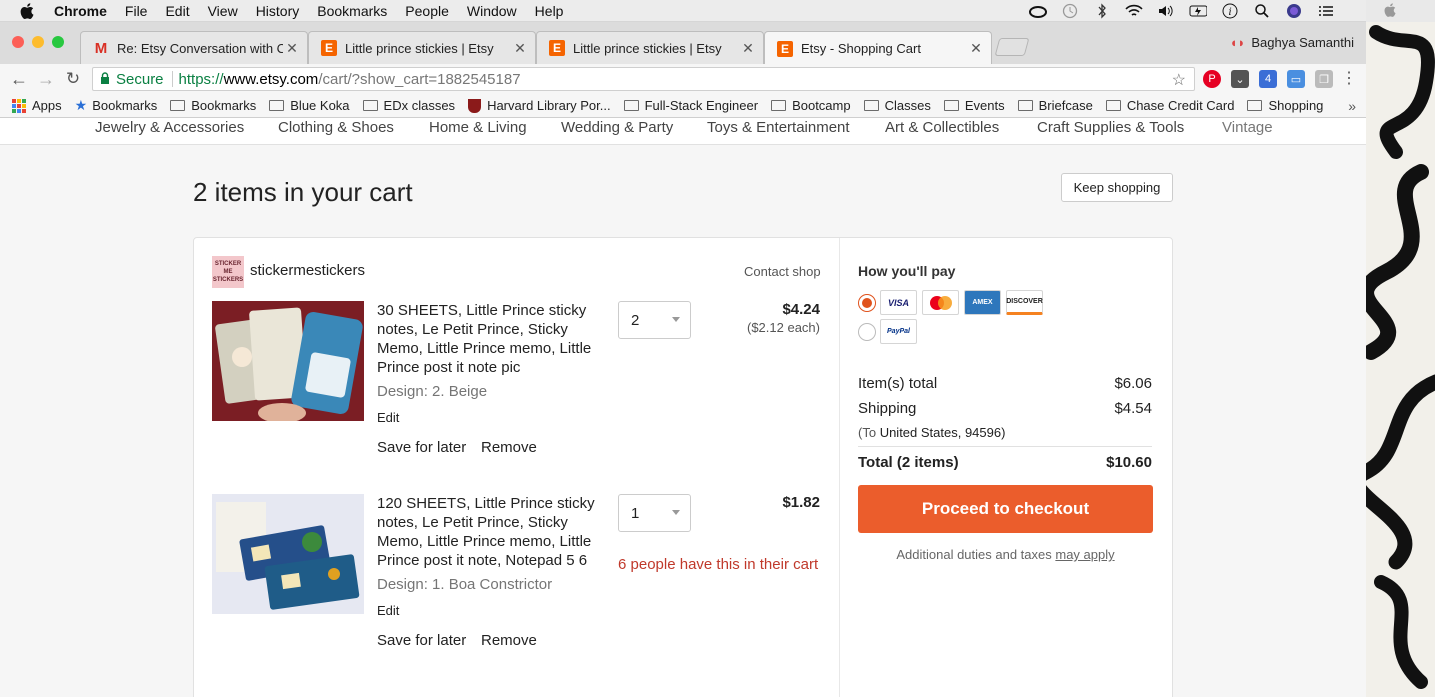 The height and width of the screenshot is (697, 1435). What do you see at coordinates (492, 11) in the screenshot?
I see `menu-window: Window` at bounding box center [492, 11].